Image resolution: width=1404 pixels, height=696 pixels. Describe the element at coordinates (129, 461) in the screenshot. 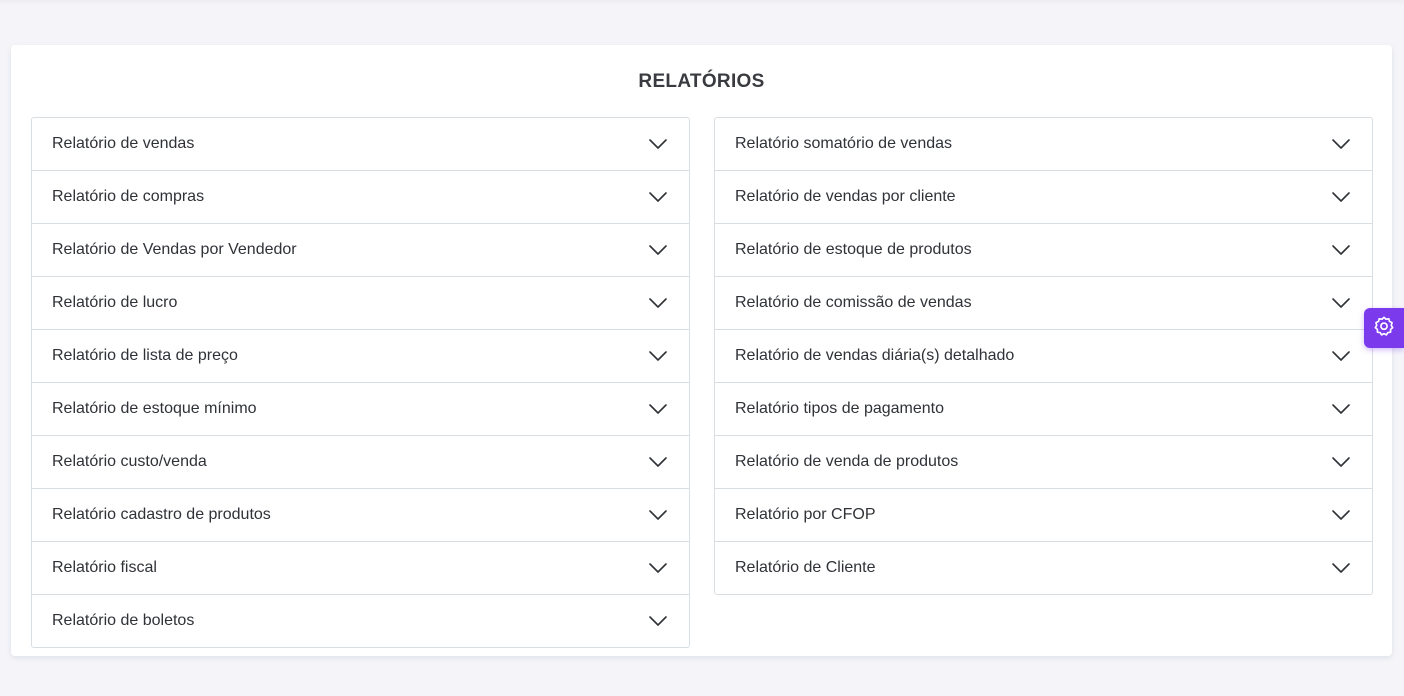

I see `report-item-label: Relatório custo/venda` at that location.